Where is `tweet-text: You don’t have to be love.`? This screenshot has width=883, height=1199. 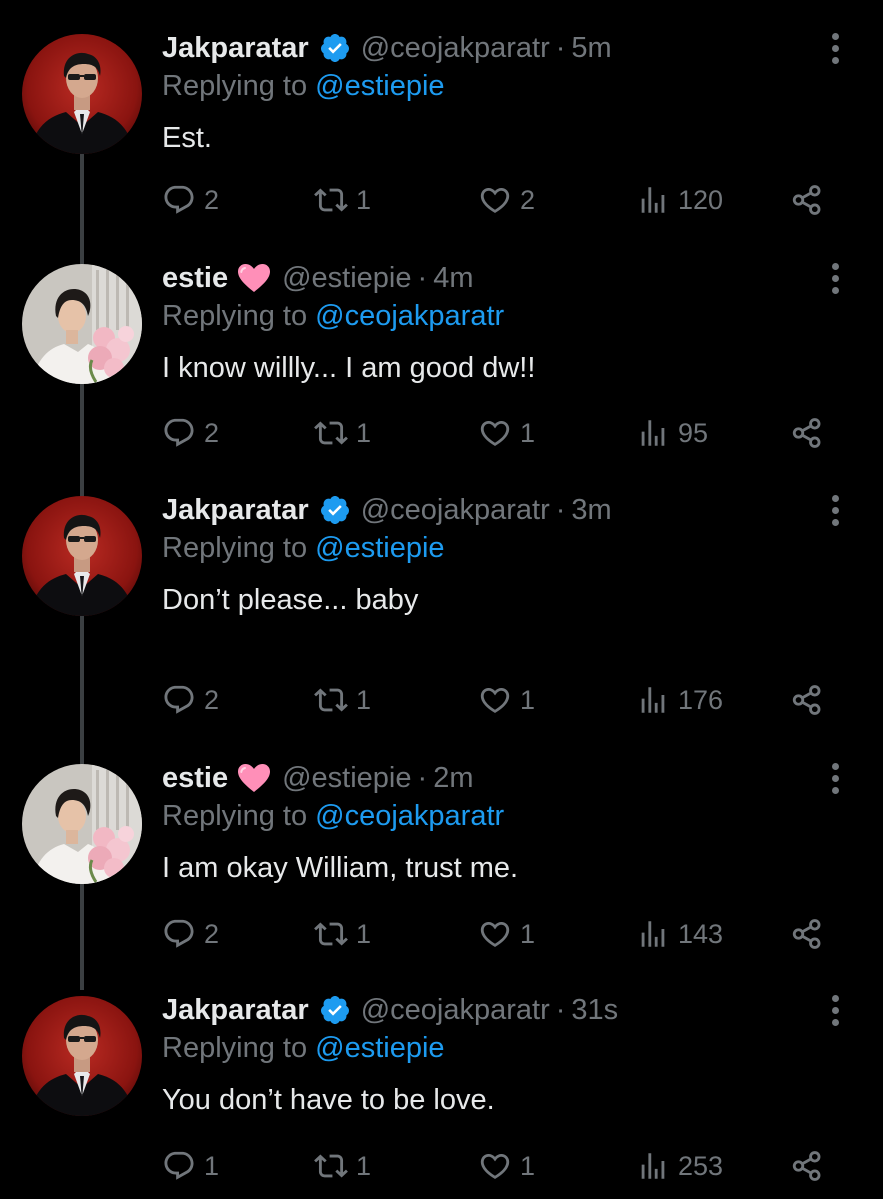 tweet-text: You don’t have to be love. is located at coordinates (328, 1100).